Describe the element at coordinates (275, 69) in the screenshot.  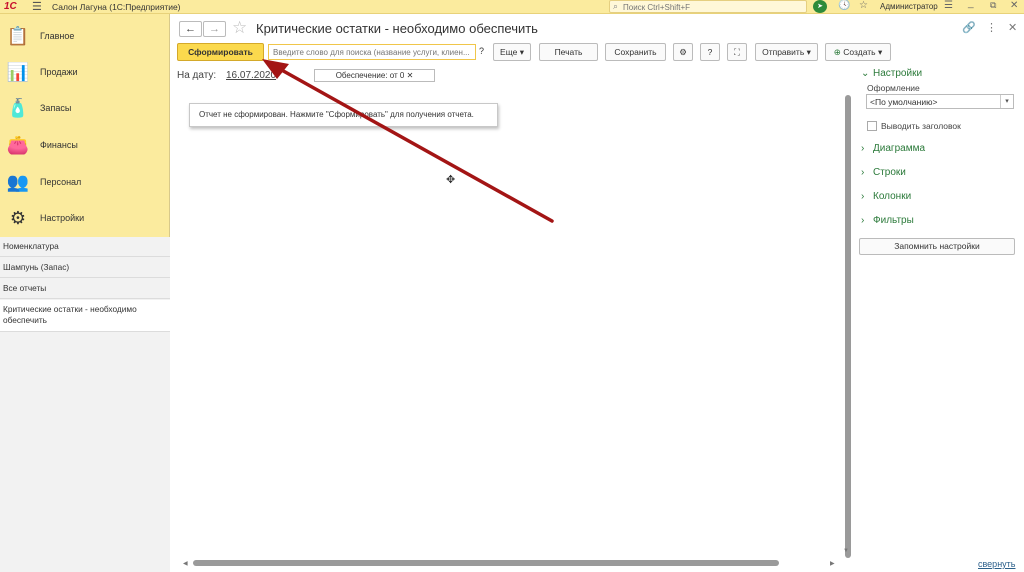
I see `annotation-arrow-head` at that location.